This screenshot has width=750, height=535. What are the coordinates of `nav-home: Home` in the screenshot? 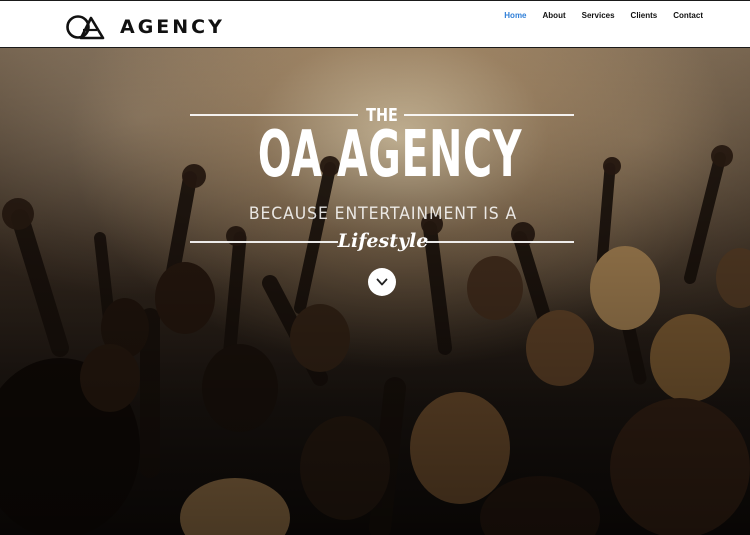 It's located at (515, 15).